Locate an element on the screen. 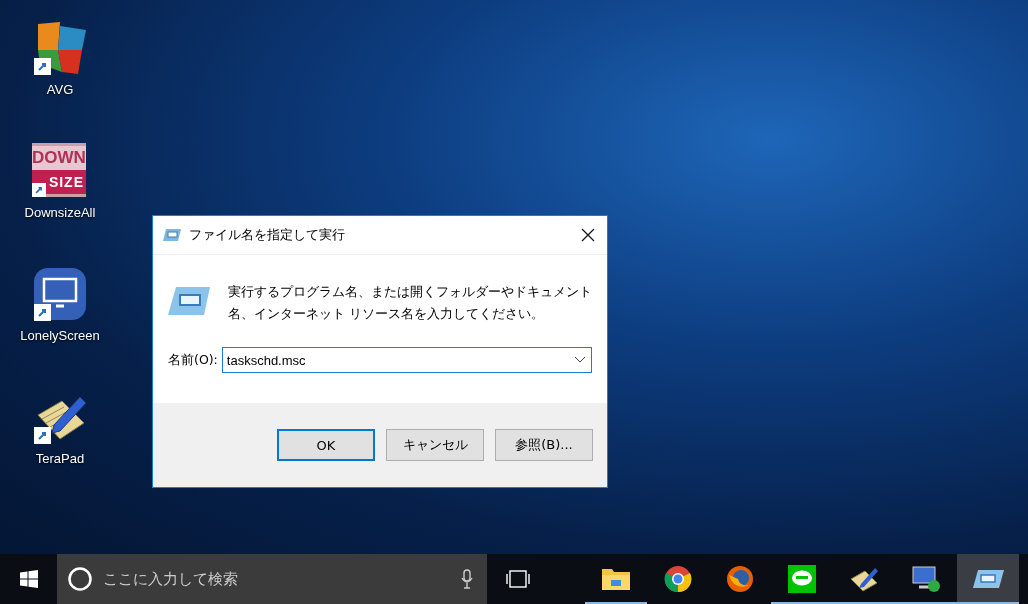 This screenshot has height=604, width=1028. window-title: ファイル名を指定して実行 is located at coordinates (267, 235).